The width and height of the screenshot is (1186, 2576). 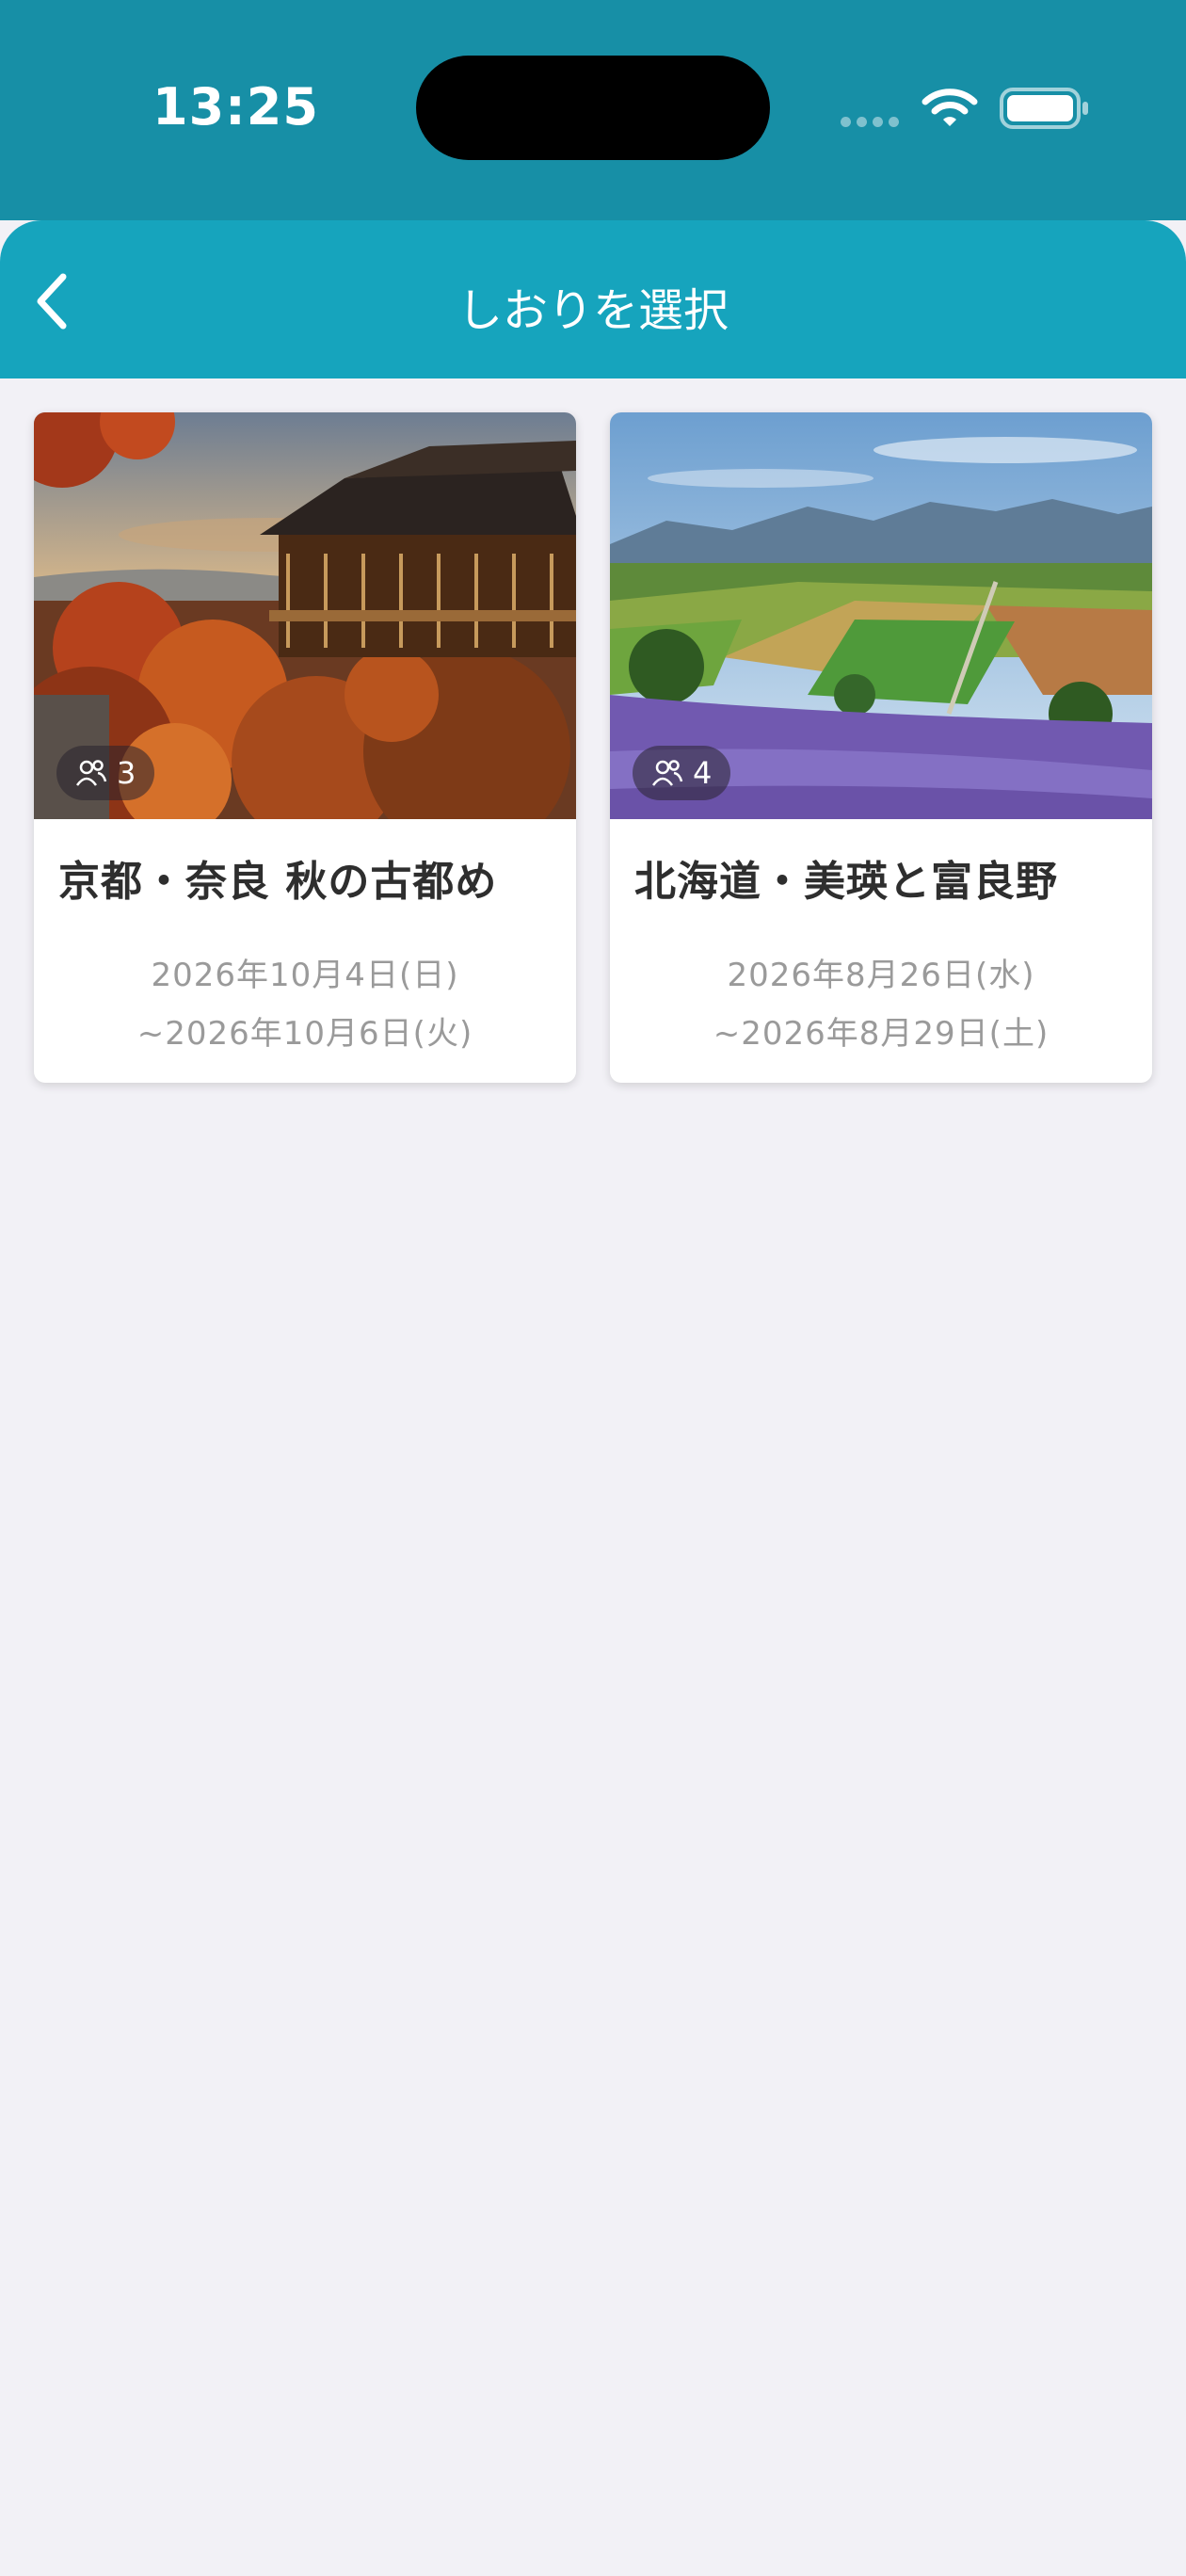 I want to click on status-bar: 13:25, so click(x=593, y=110).